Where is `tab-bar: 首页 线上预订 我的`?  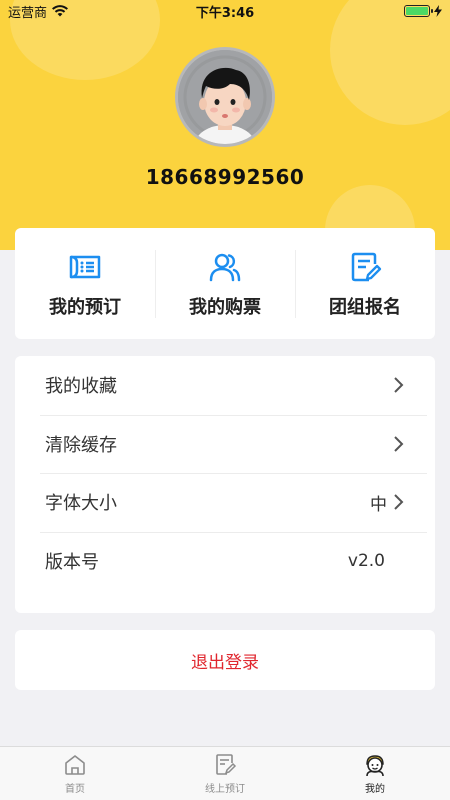
tab-bar: 首页 线上预订 我的 is located at coordinates (225, 773).